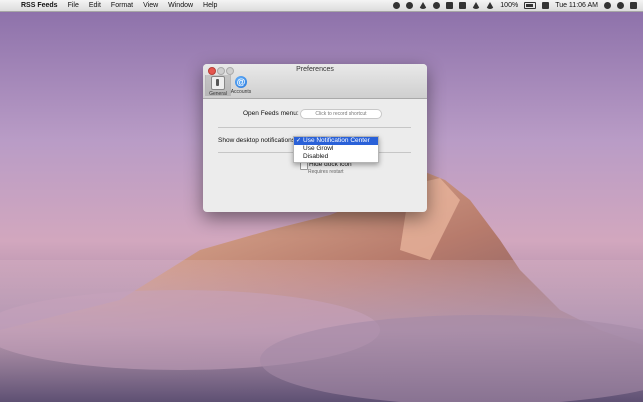 The width and height of the screenshot is (643, 402). I want to click on menu-option-notification-center: ✓ Use Notification Center, so click(336, 141).